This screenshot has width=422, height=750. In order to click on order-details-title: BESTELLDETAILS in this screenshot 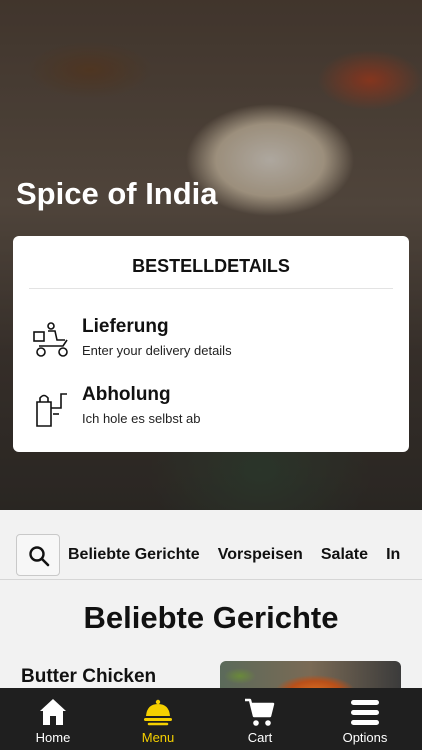, I will do `click(211, 266)`.